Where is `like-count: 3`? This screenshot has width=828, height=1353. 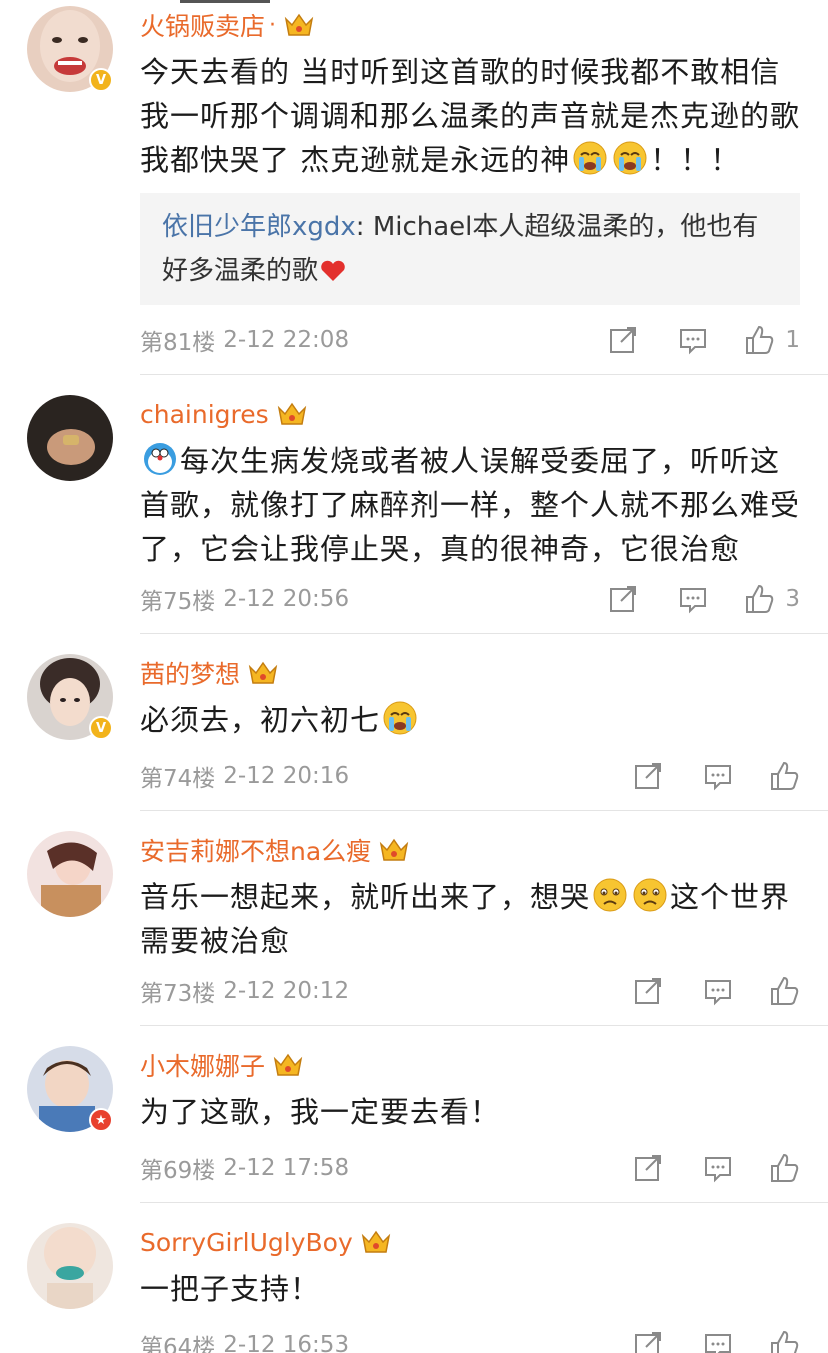 like-count: 3 is located at coordinates (792, 599).